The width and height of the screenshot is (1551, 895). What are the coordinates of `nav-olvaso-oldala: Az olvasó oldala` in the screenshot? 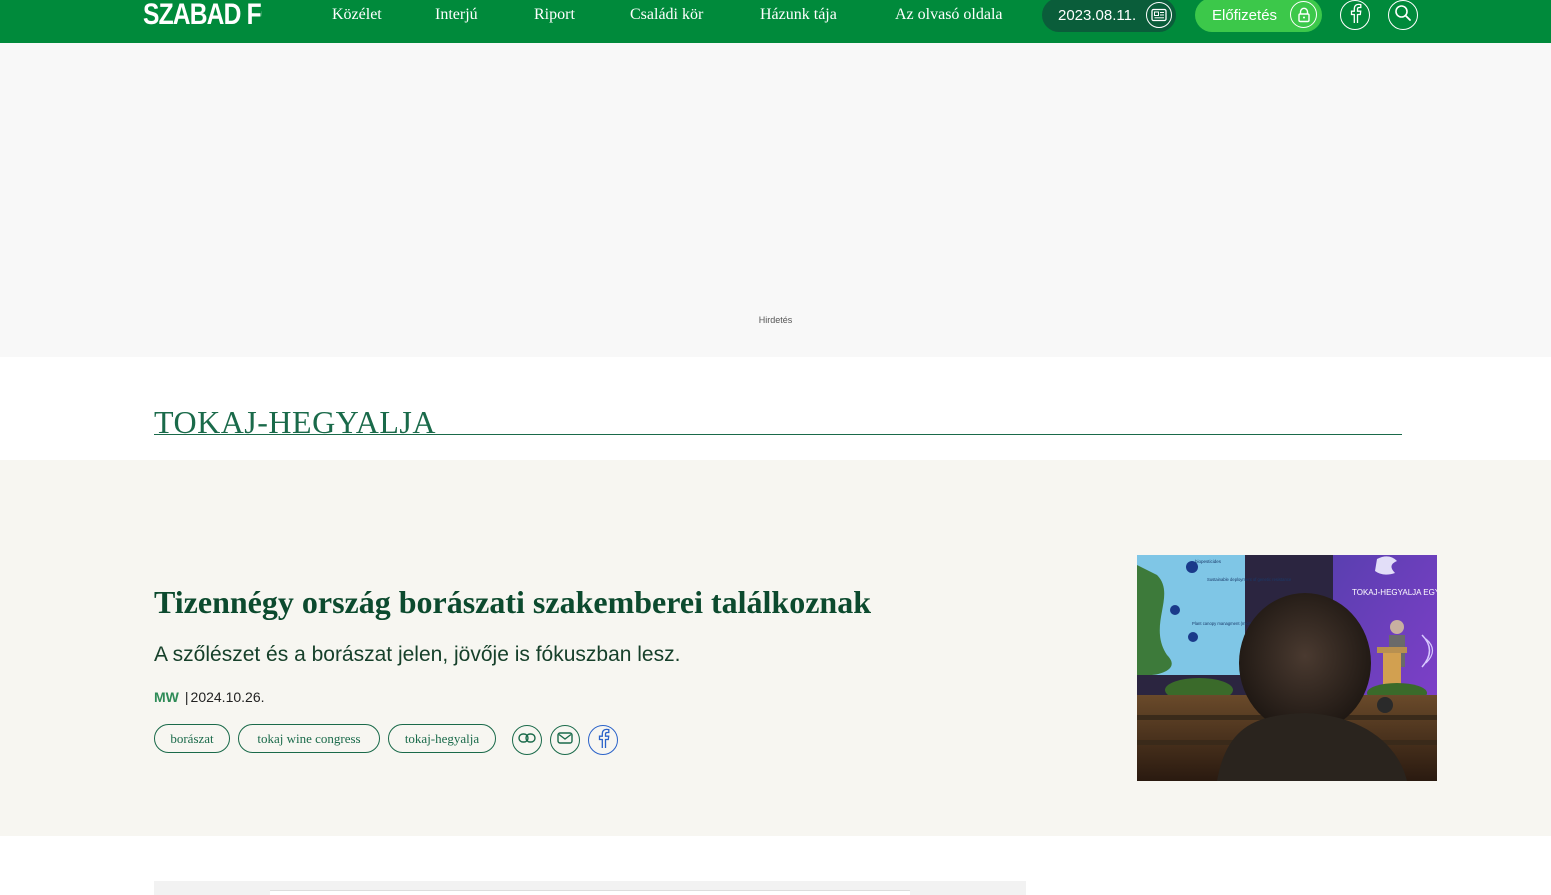 It's located at (949, 15).